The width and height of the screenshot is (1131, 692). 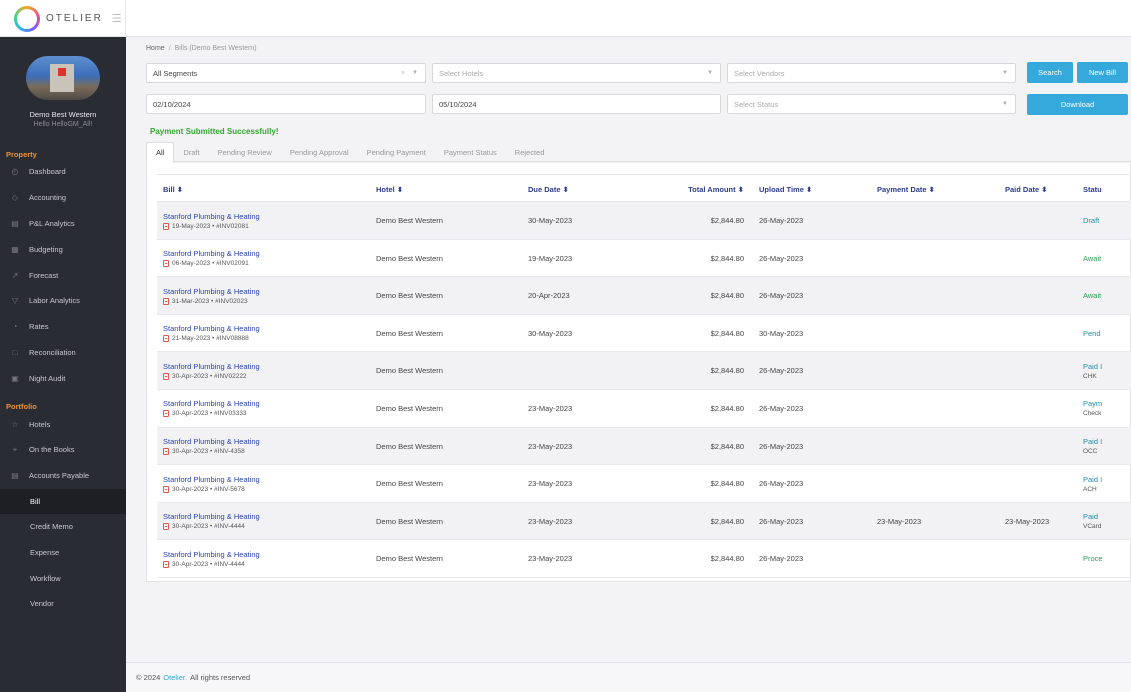 What do you see at coordinates (204, 452) in the screenshot?
I see `bill-meta: 30-Apr-2023 • #INV-4358` at bounding box center [204, 452].